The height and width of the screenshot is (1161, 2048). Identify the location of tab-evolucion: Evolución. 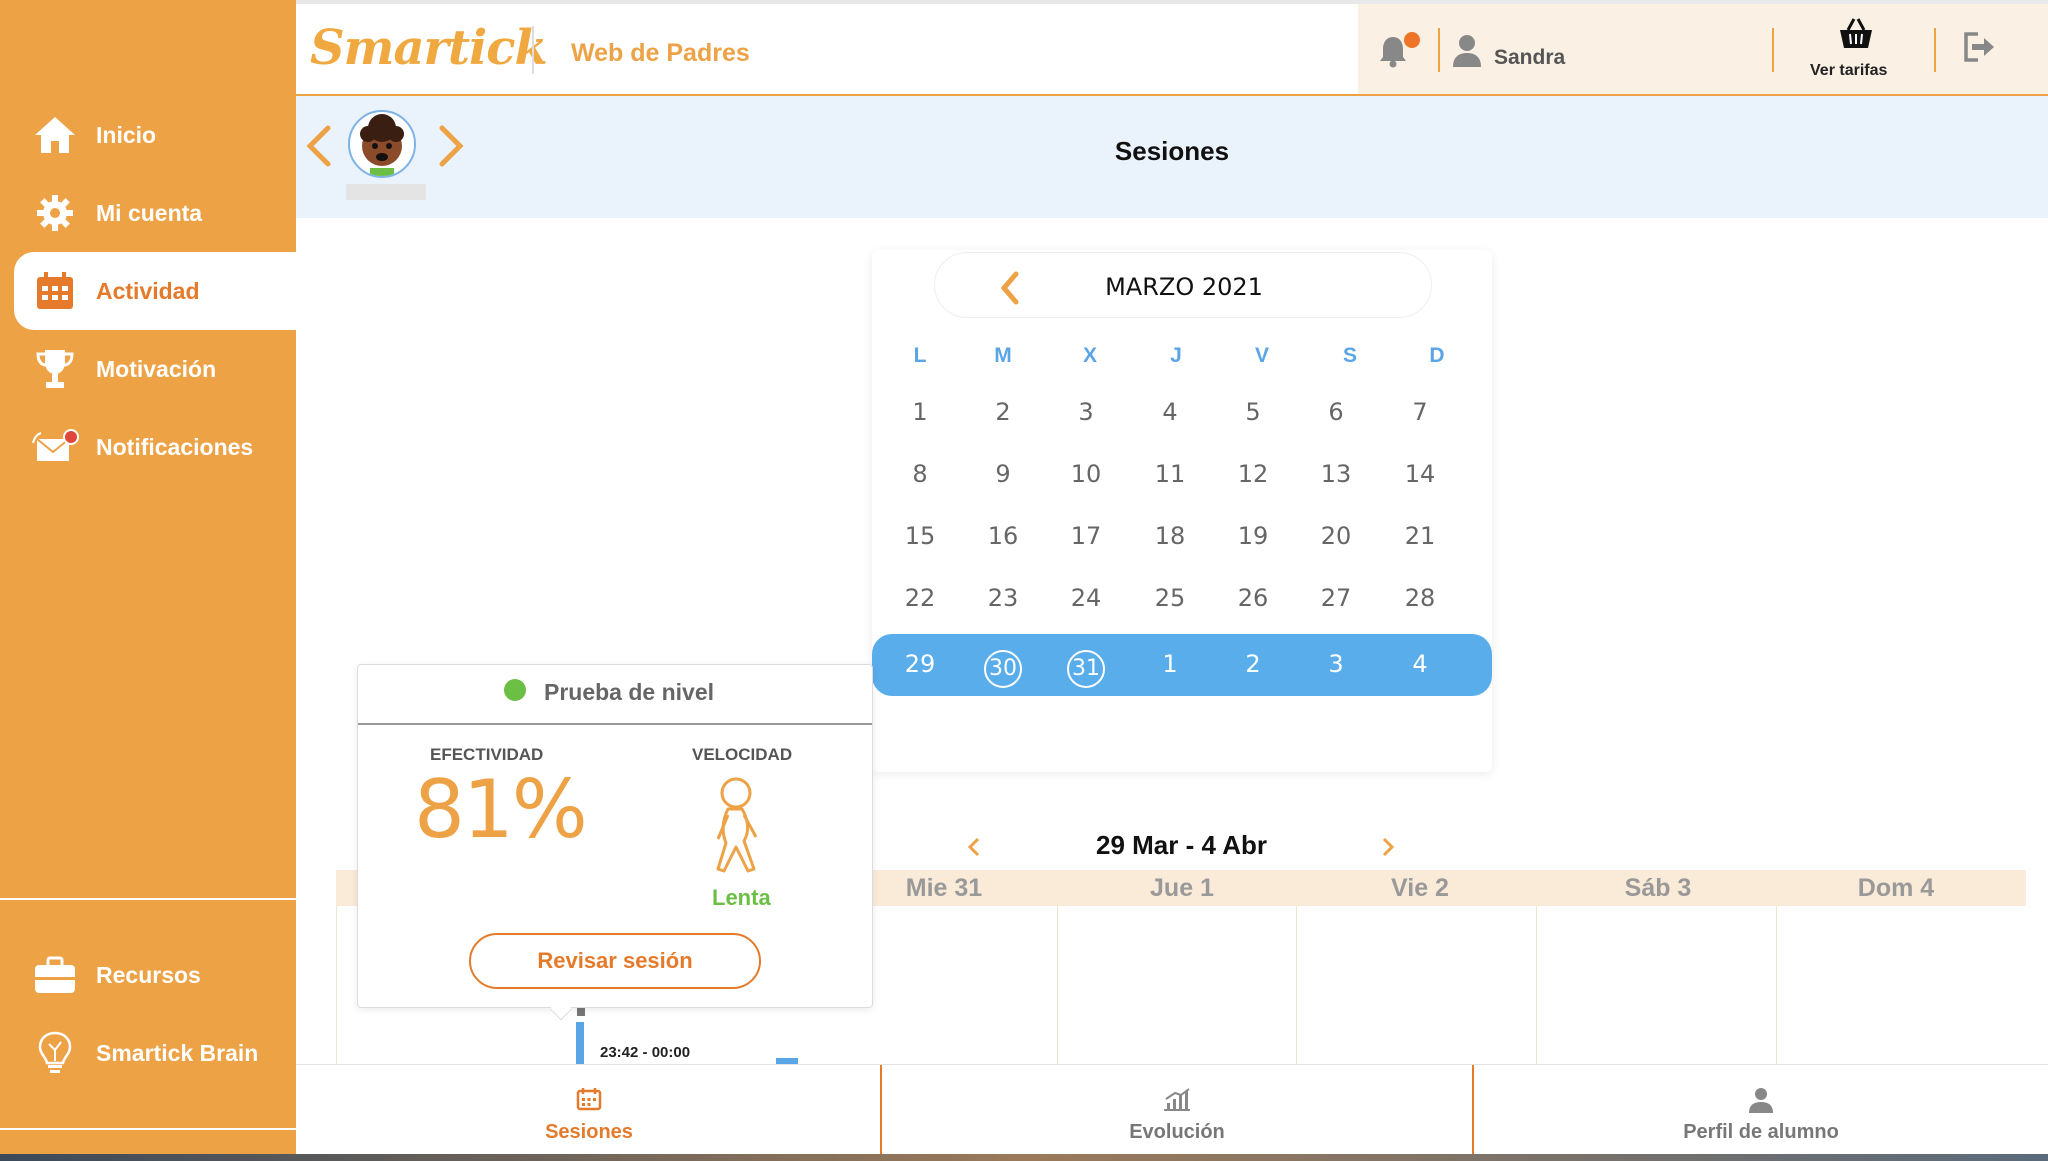
(1177, 1113).